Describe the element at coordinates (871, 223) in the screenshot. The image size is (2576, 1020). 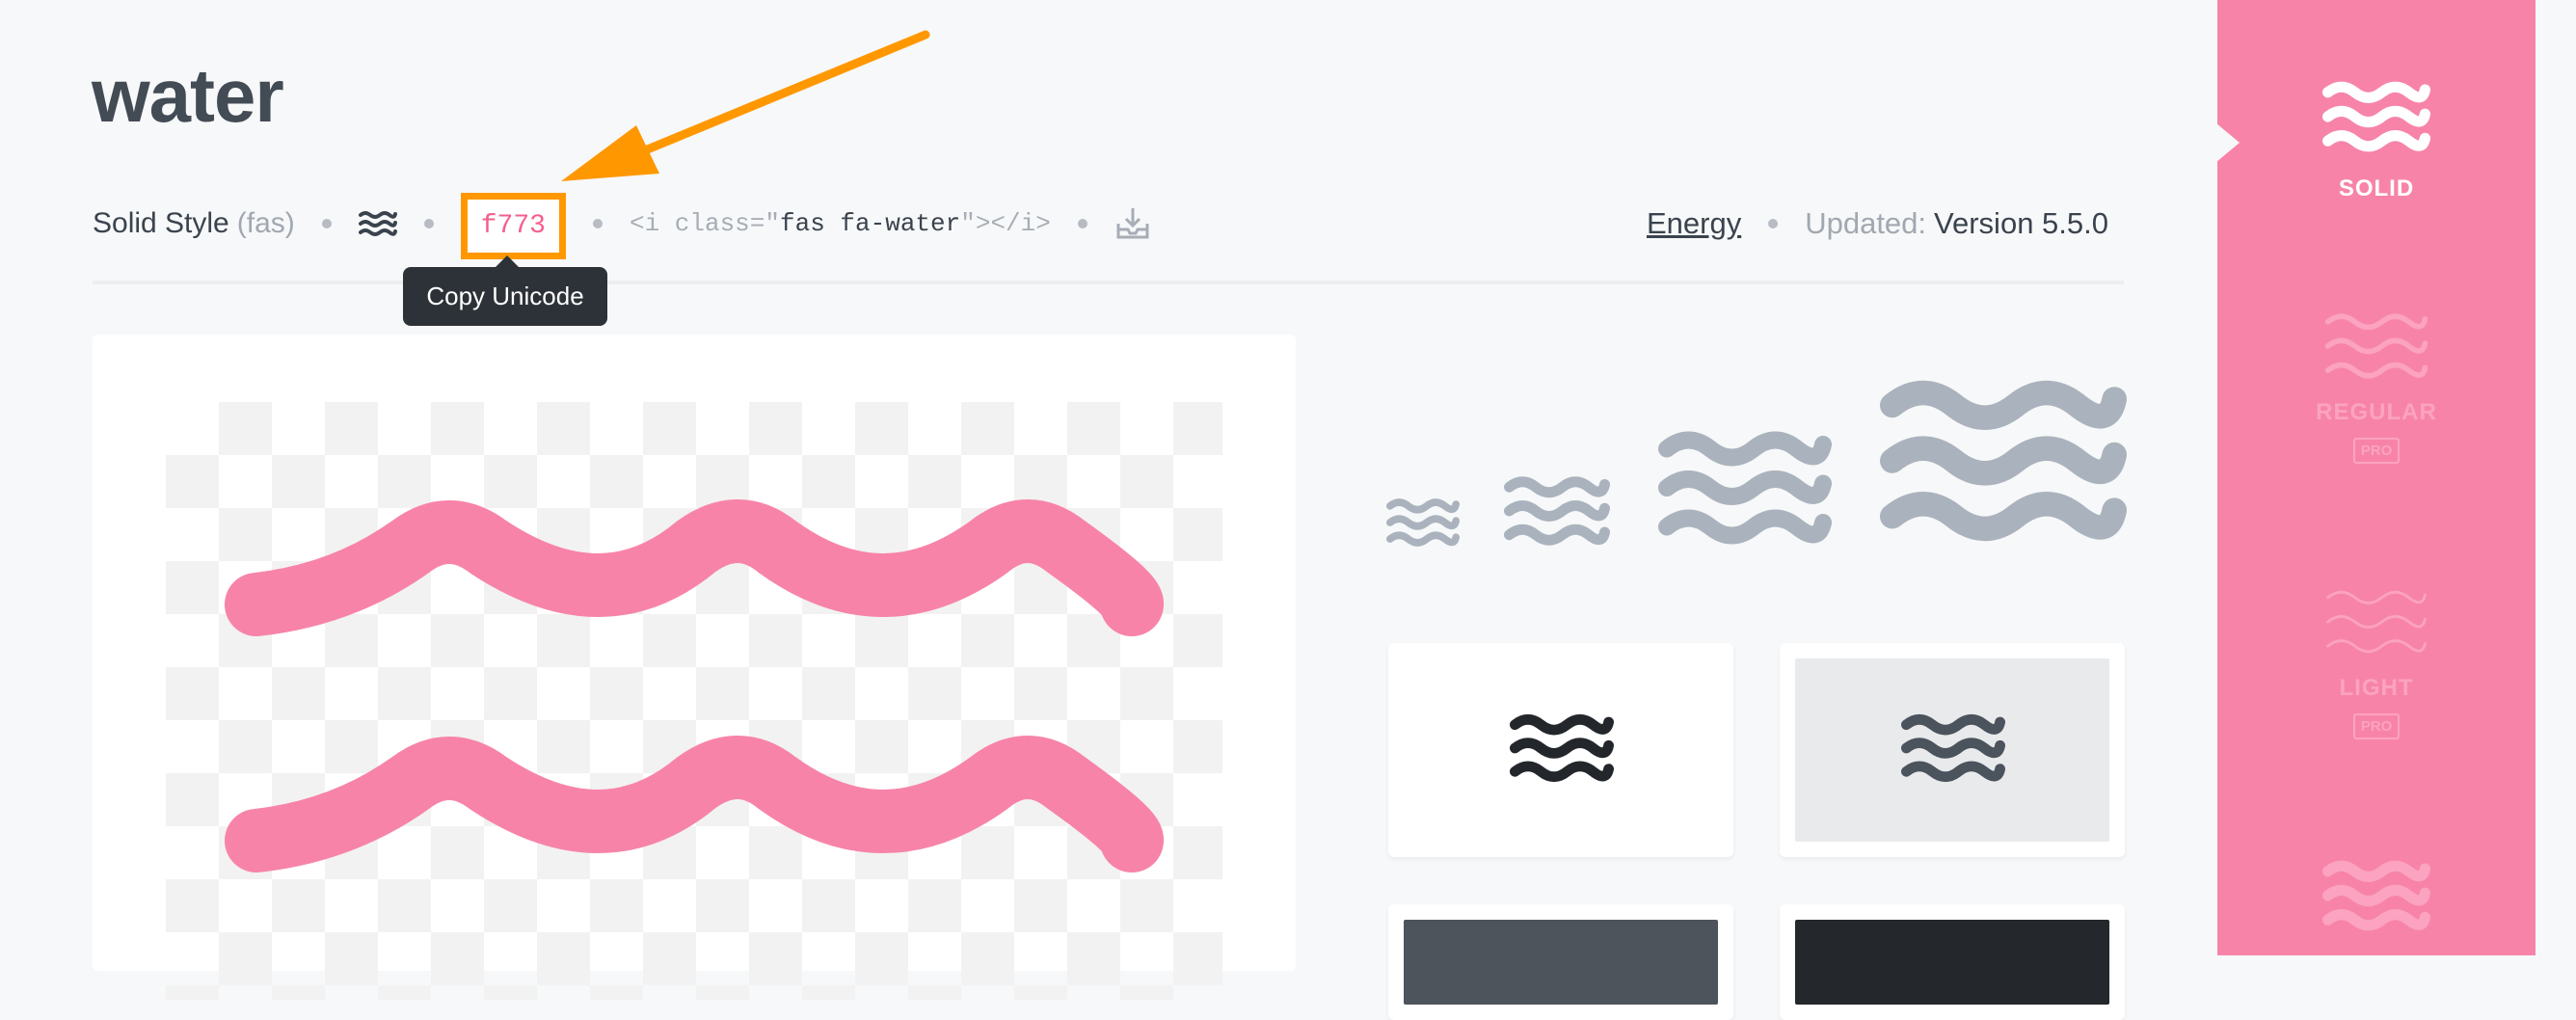
I see `code-class: fas fa-water` at that location.